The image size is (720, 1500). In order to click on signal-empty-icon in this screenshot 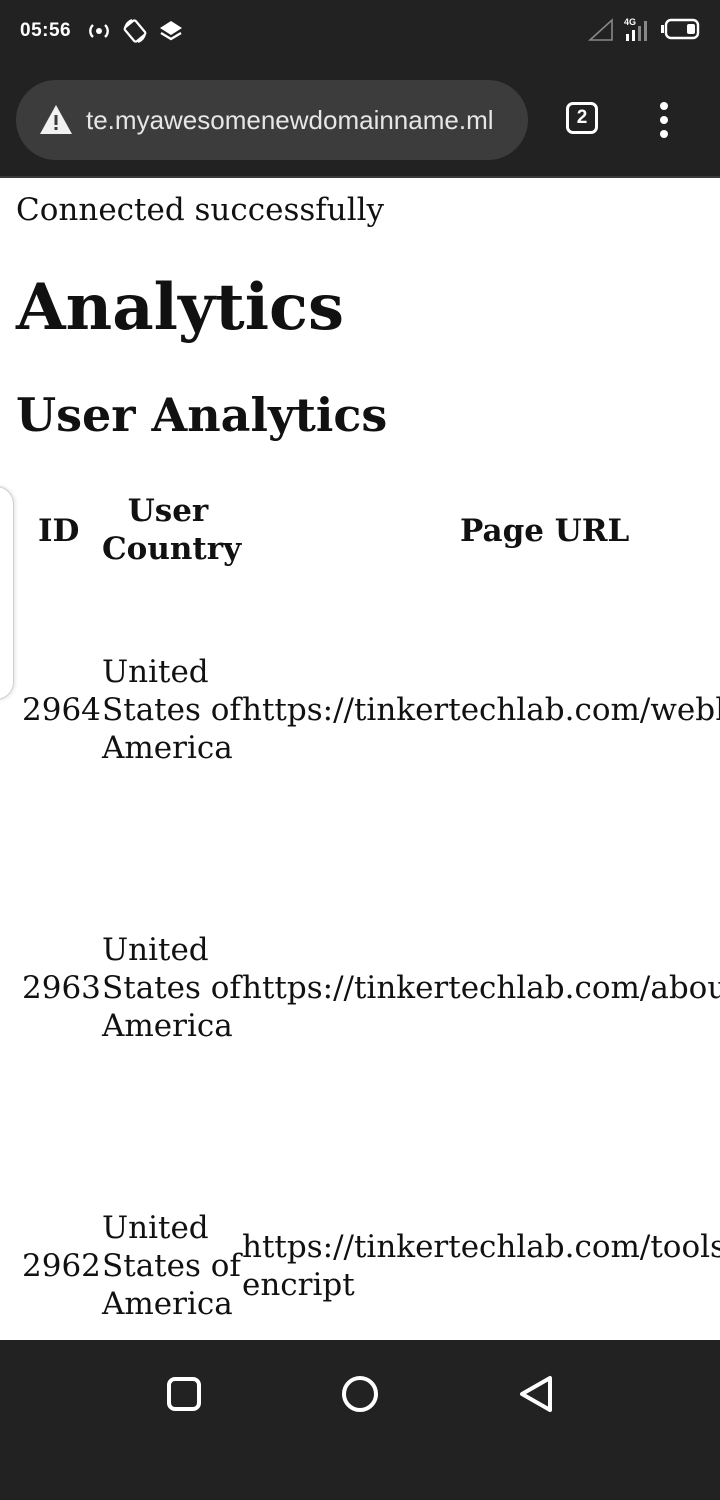, I will do `click(601, 29)`.